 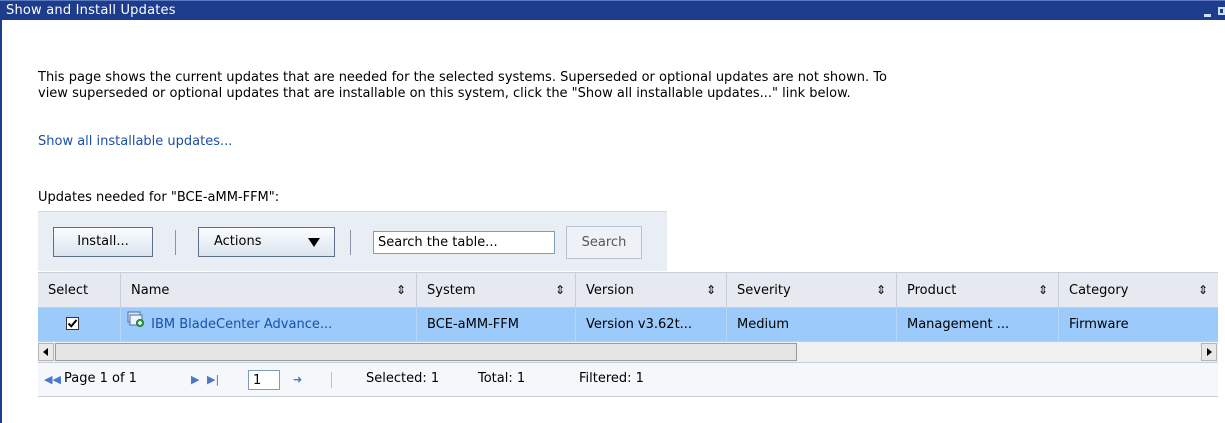 I want to click on horizontal-scrollbar, so click(x=628, y=351).